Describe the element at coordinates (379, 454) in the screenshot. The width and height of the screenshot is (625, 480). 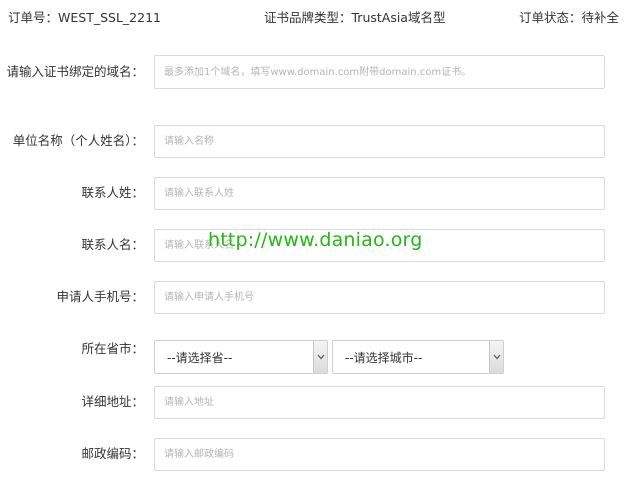
I see `postcode-input` at that location.